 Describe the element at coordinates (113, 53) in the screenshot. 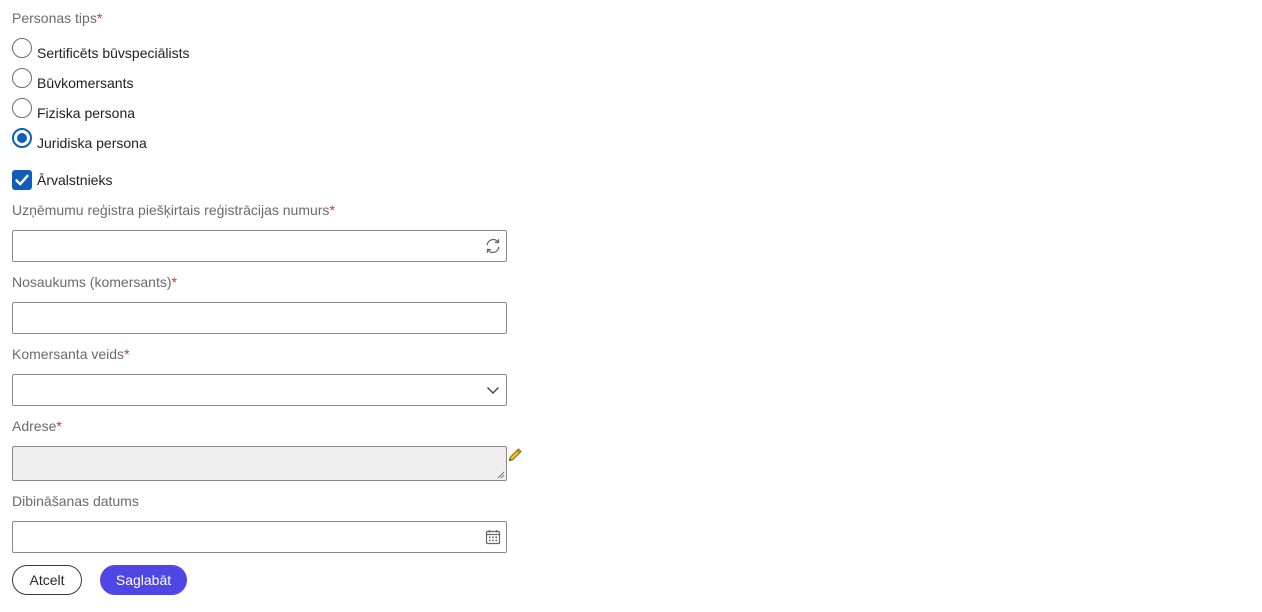

I see `radio-label-sertificets-buvspecialists: Sertificēts būvspeciālists` at that location.